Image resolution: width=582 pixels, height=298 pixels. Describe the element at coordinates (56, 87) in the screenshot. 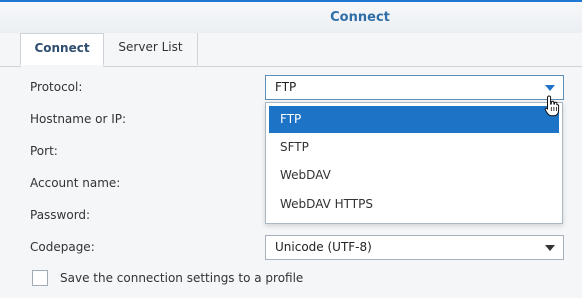

I see `protocol-label: Protocol:` at that location.